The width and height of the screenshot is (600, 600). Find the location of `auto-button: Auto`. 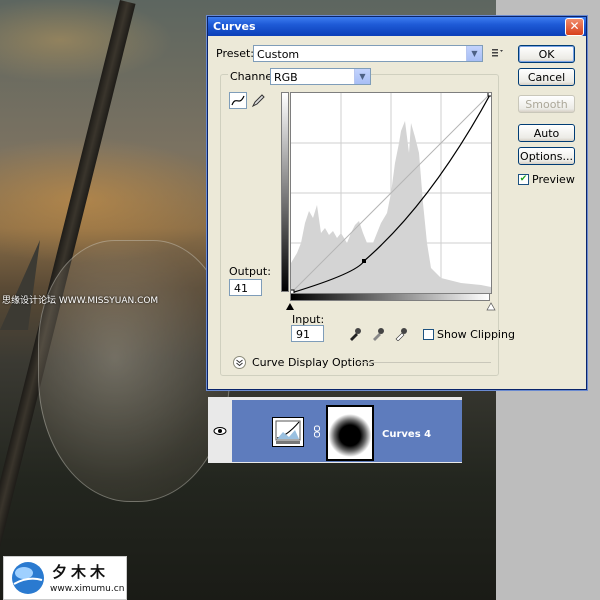

auto-button: Auto is located at coordinates (546, 133).